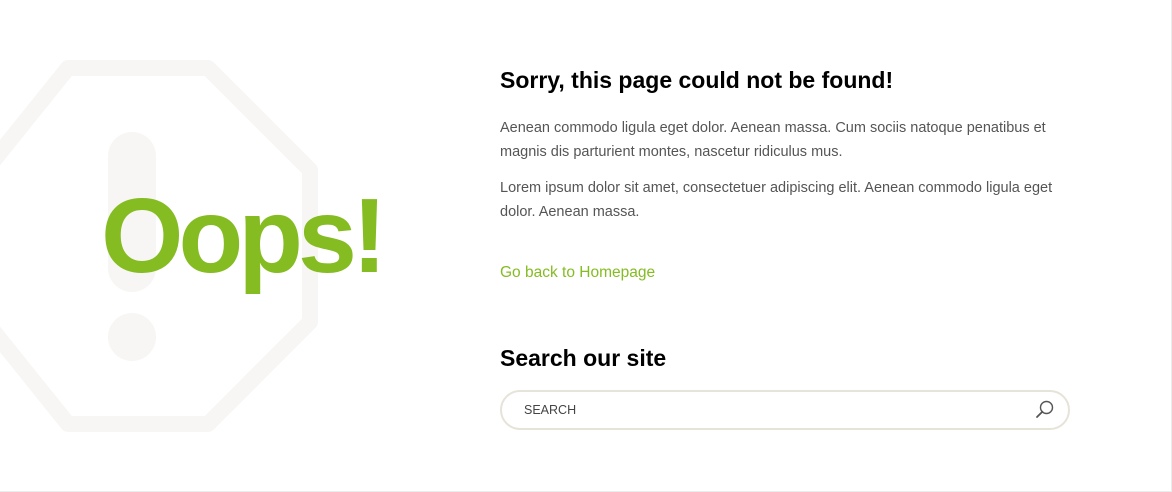  I want to click on oops-headline: Oops!, so click(244, 236).